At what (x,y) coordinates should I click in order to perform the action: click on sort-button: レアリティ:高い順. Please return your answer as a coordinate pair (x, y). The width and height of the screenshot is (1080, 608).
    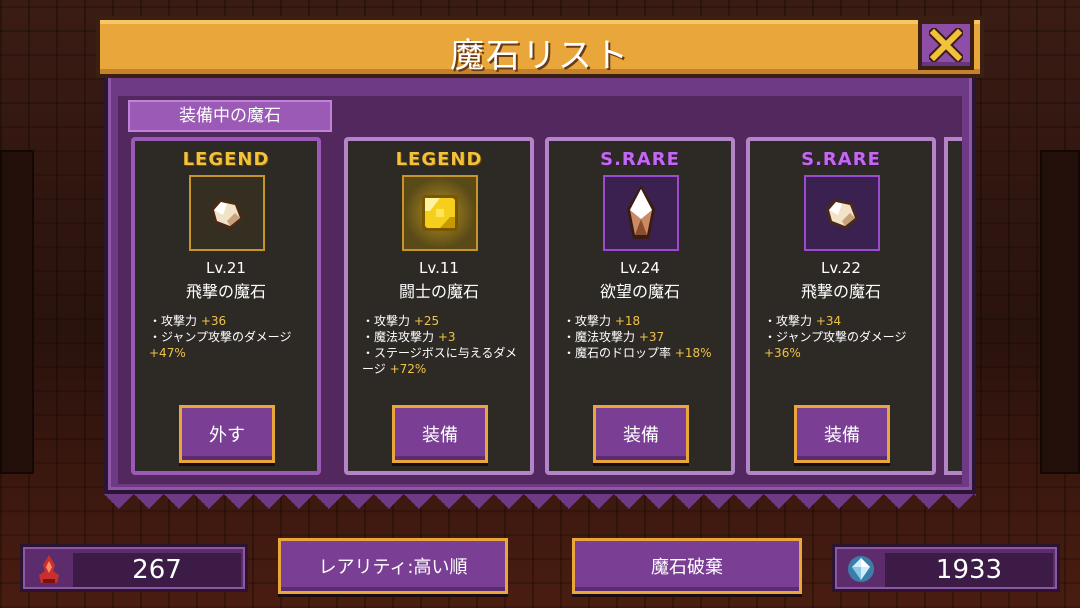
    Looking at the image, I should click on (393, 566).